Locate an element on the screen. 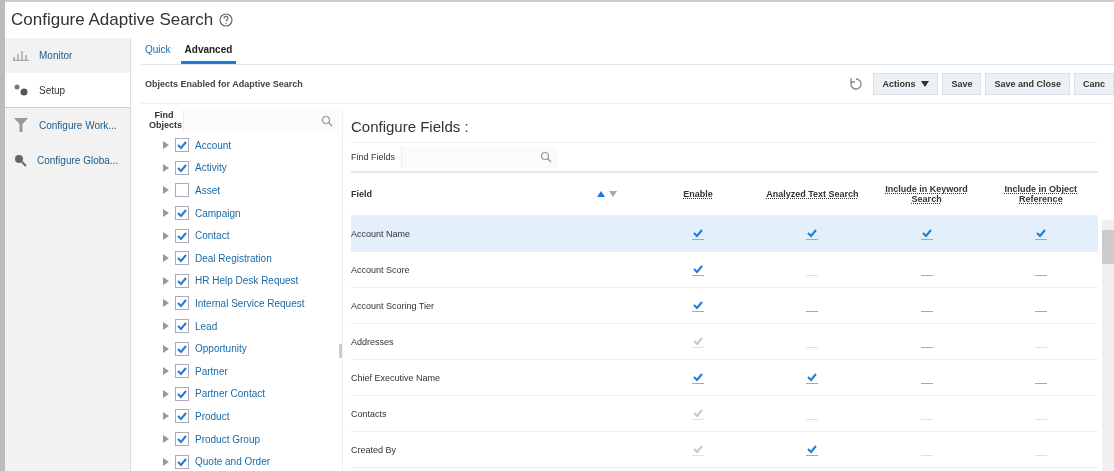 This screenshot has height=471, width=1114. toolbar-button: Save is located at coordinates (962, 84).